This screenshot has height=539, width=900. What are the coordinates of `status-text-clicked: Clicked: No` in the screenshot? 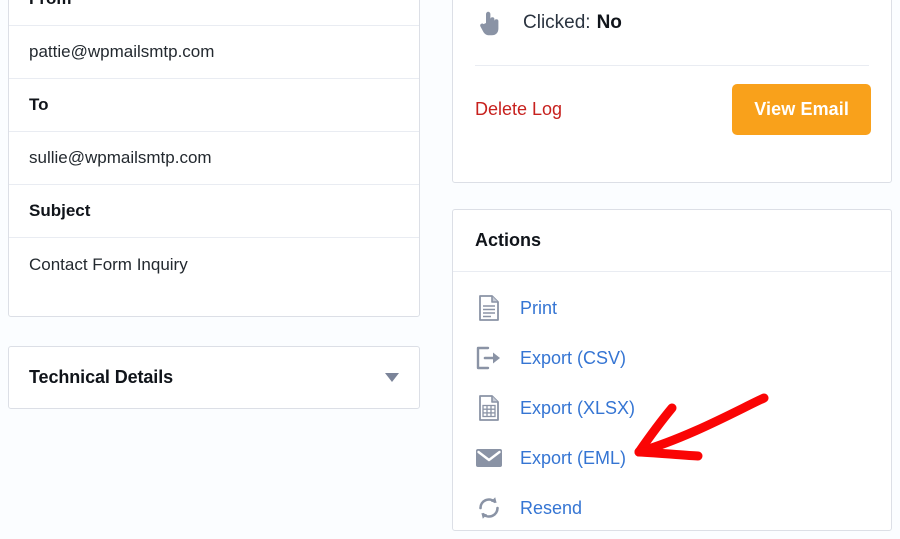 It's located at (572, 23).